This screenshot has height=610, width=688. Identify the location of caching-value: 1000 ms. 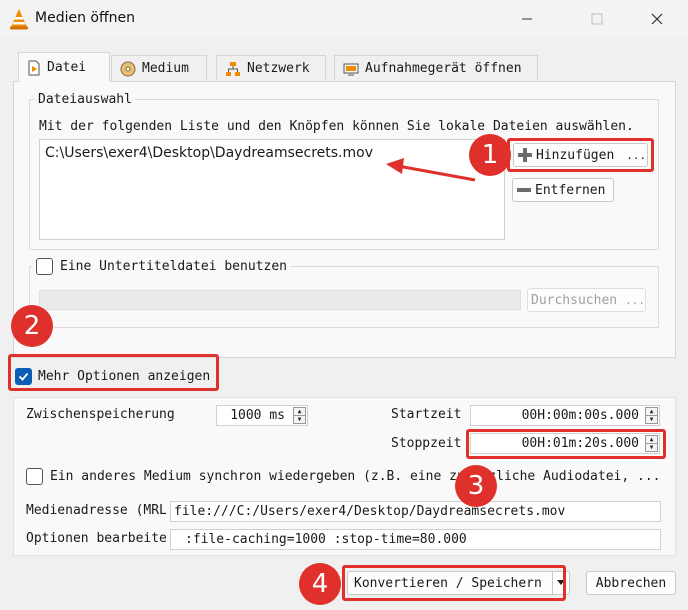
(257, 415).